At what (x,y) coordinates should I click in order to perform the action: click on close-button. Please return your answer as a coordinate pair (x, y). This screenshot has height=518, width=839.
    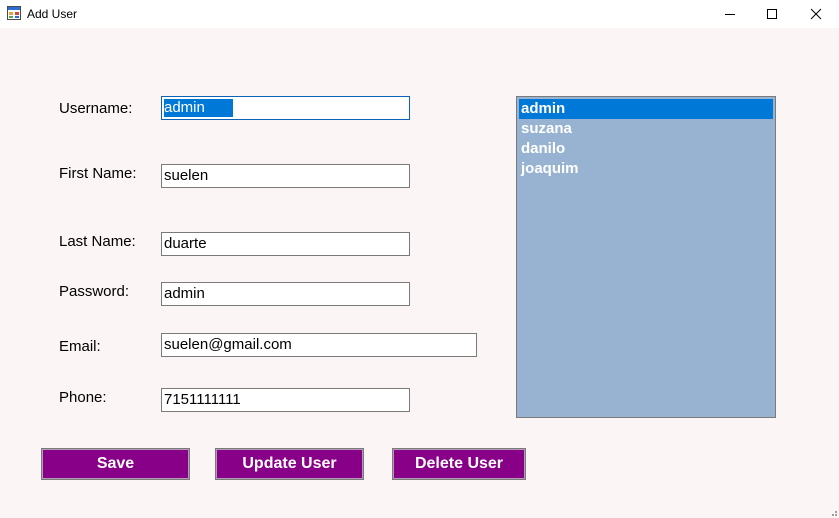
    Looking at the image, I should click on (816, 14).